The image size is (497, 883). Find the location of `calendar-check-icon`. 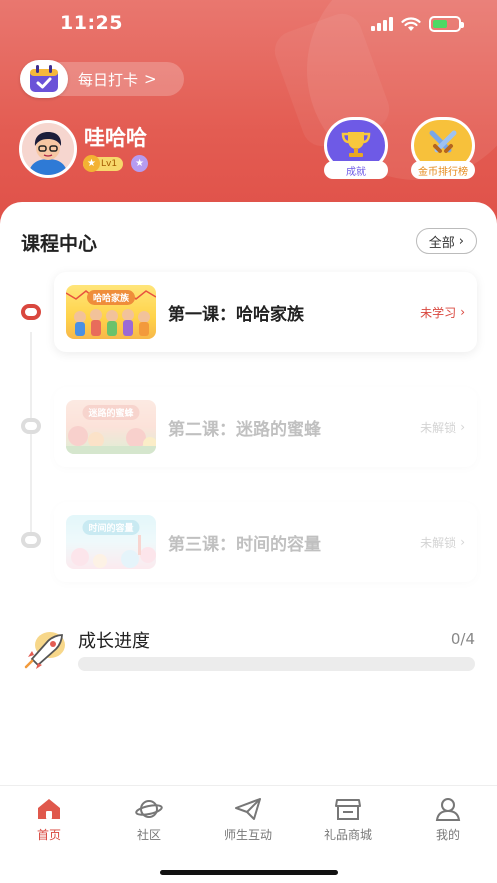

calendar-check-icon is located at coordinates (44, 79).